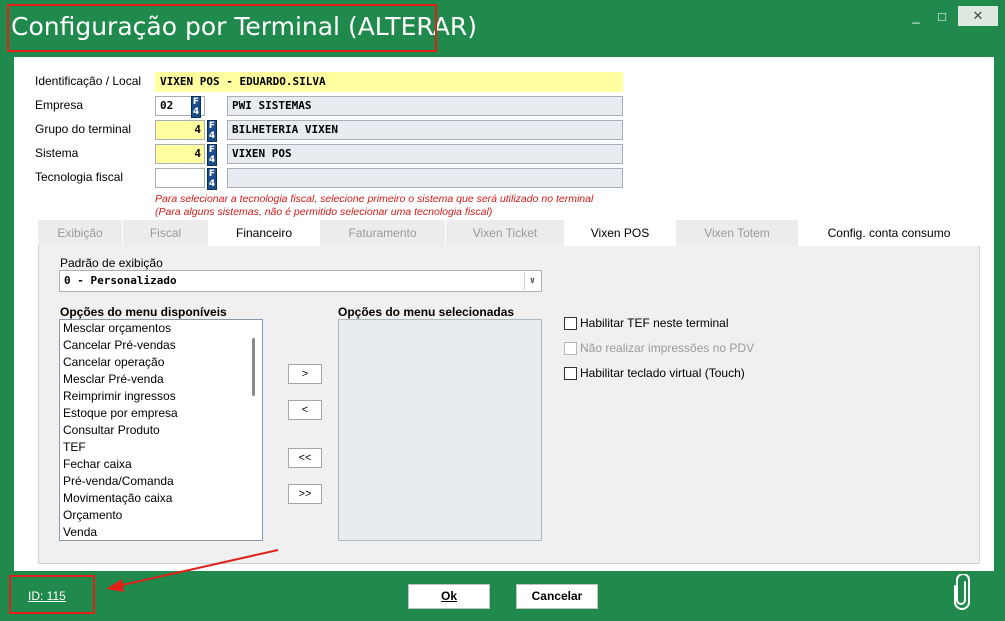 The image size is (1005, 621). What do you see at coordinates (161, 481) in the screenshot?
I see `list-item: Pré-venda/Comanda` at bounding box center [161, 481].